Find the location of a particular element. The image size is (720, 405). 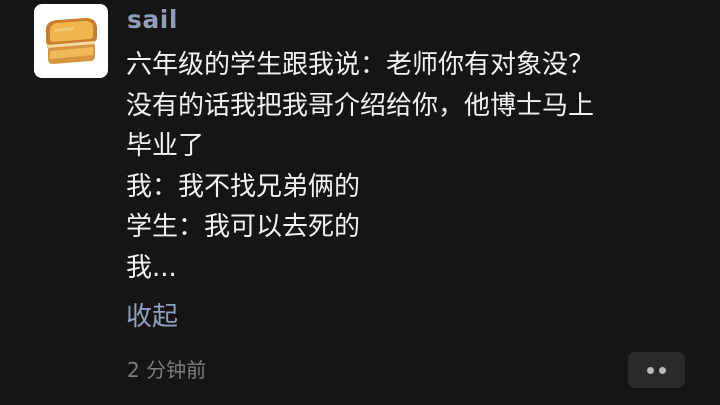

toast-sandwich-icon is located at coordinates (71, 41).